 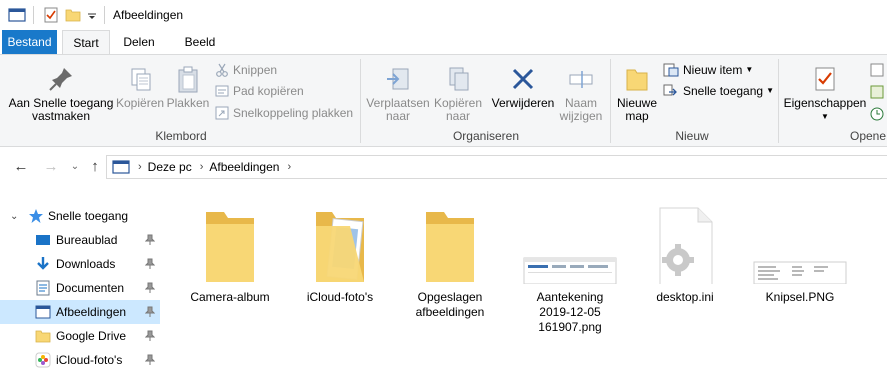 What do you see at coordinates (259, 91) in the screenshot?
I see `copy-path-button: Pad kopiëren` at bounding box center [259, 91].